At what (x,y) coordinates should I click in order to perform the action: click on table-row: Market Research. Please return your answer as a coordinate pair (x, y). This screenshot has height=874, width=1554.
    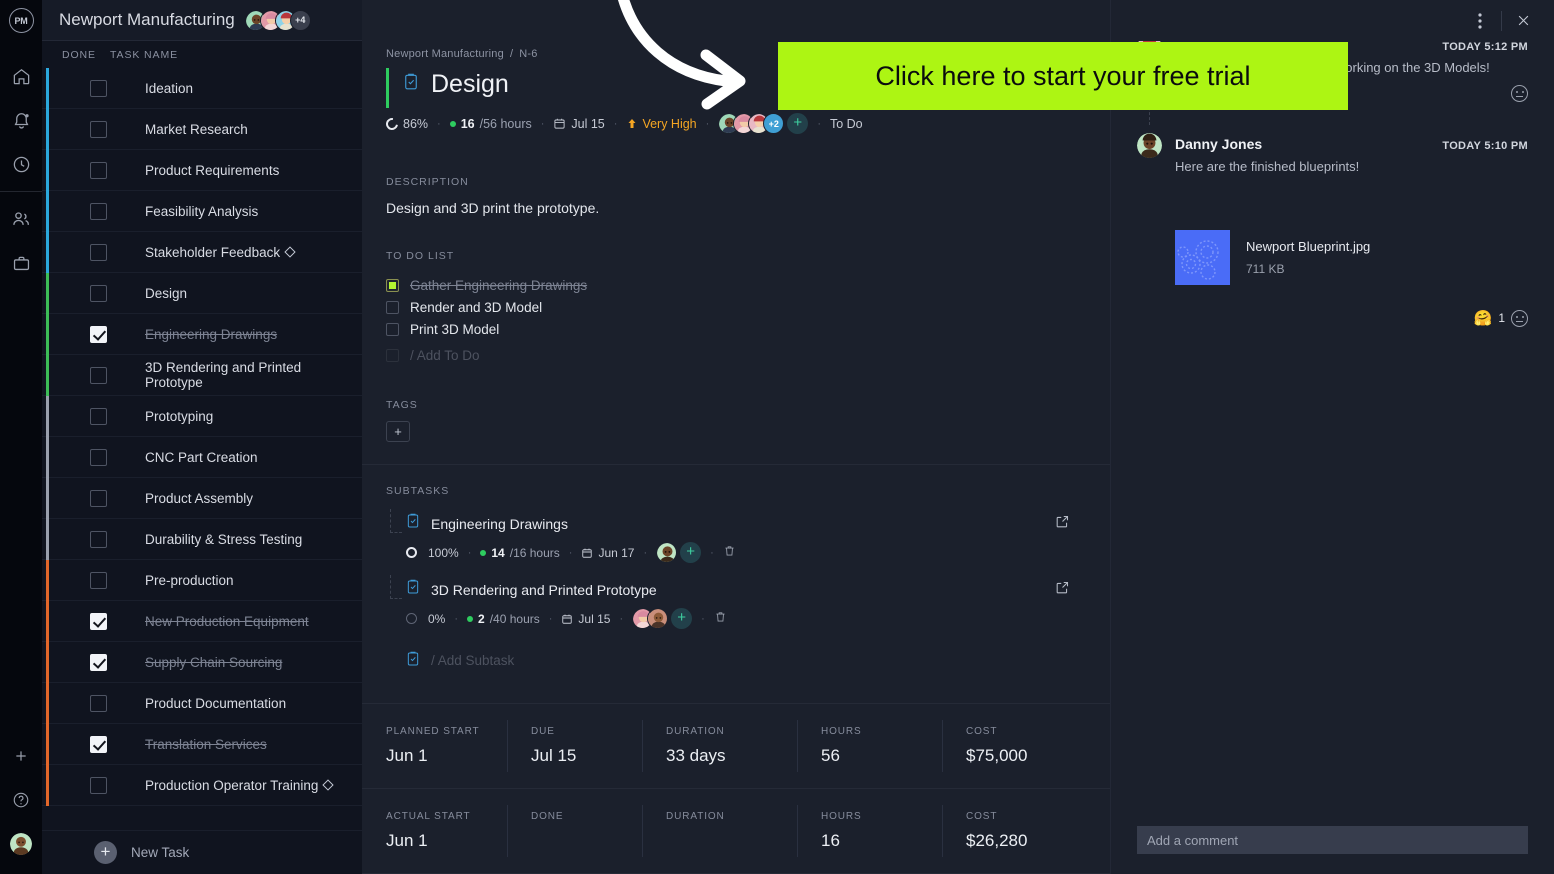
    Looking at the image, I should click on (202, 129).